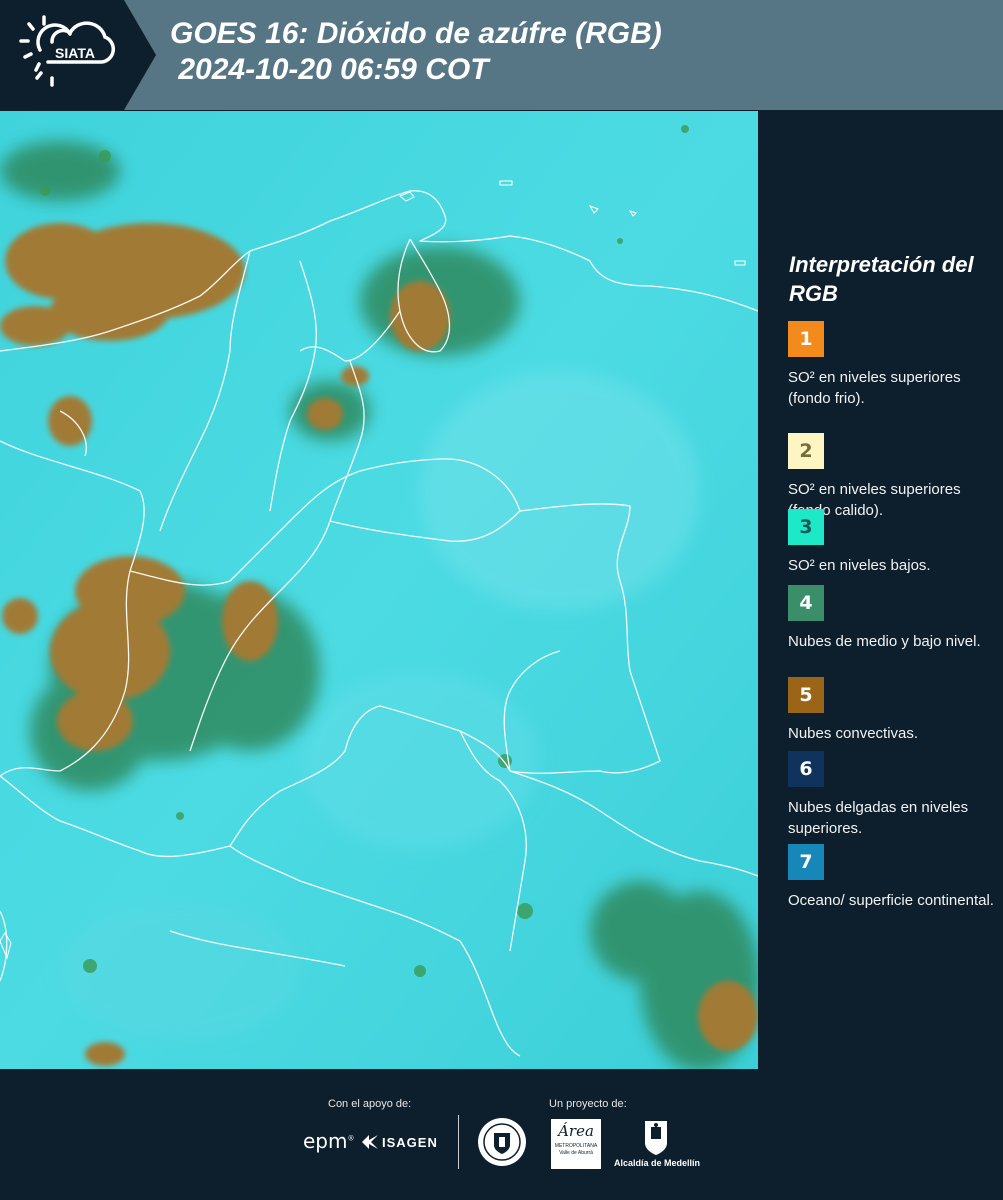 The height and width of the screenshot is (1200, 1003). What do you see at coordinates (893, 795) in the screenshot?
I see `legend-item-6: 6 Nubes delgadas en niveles superiores.` at bounding box center [893, 795].